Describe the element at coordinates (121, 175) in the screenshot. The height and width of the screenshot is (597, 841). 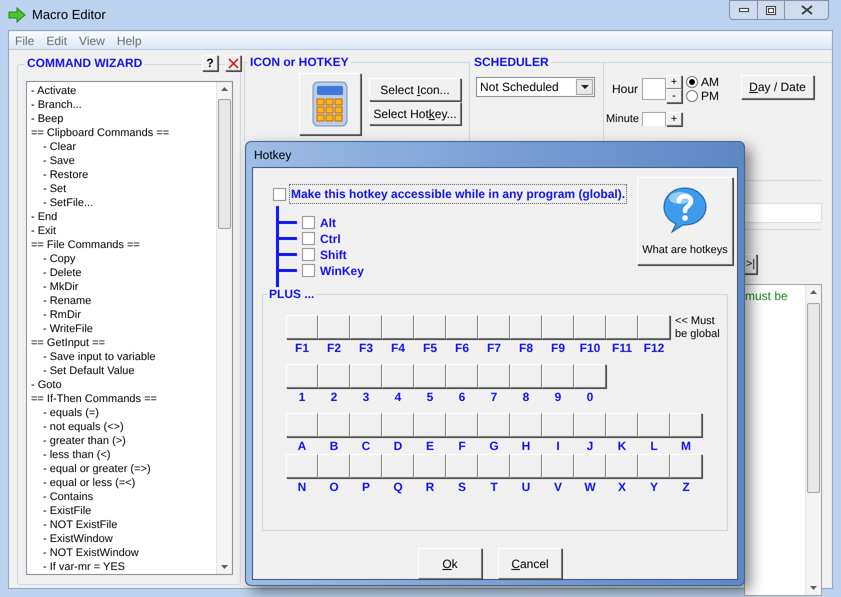
I see `list-item: - Restore` at that location.